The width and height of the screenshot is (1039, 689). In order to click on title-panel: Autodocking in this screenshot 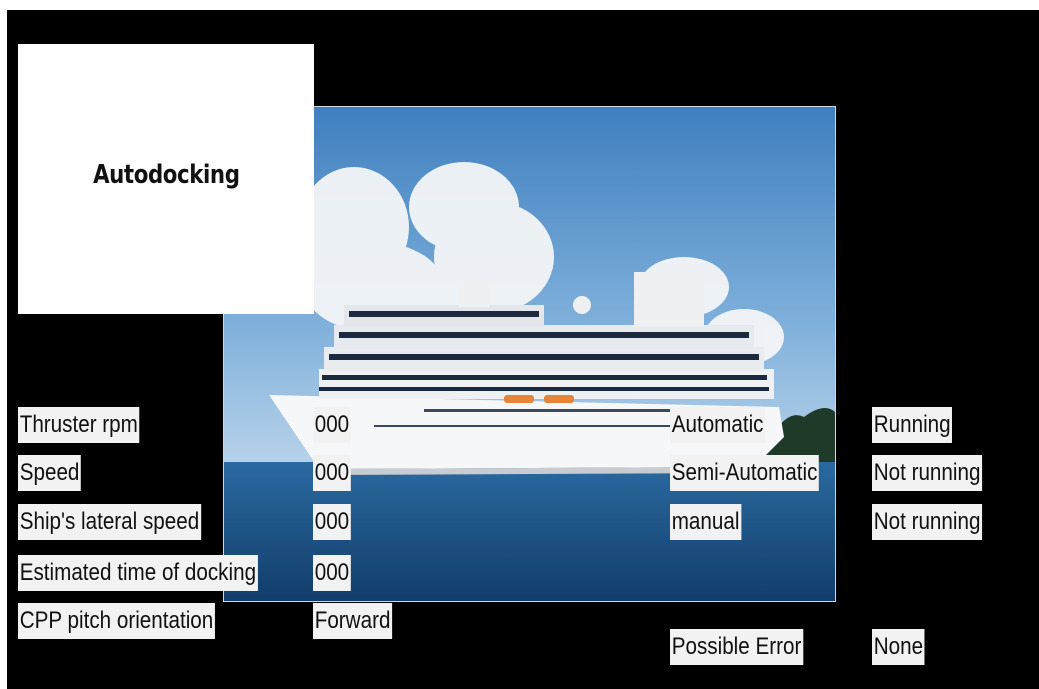, I will do `click(166, 179)`.